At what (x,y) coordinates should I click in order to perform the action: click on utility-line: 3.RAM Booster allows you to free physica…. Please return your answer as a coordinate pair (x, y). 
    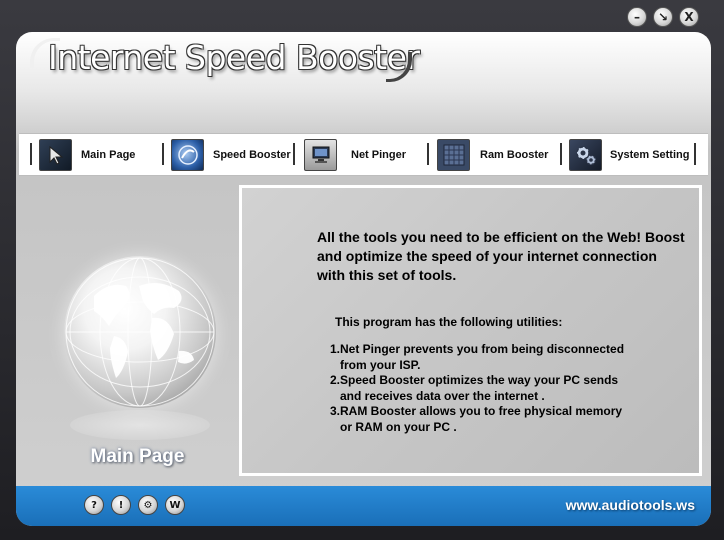
    Looking at the image, I should click on (476, 411).